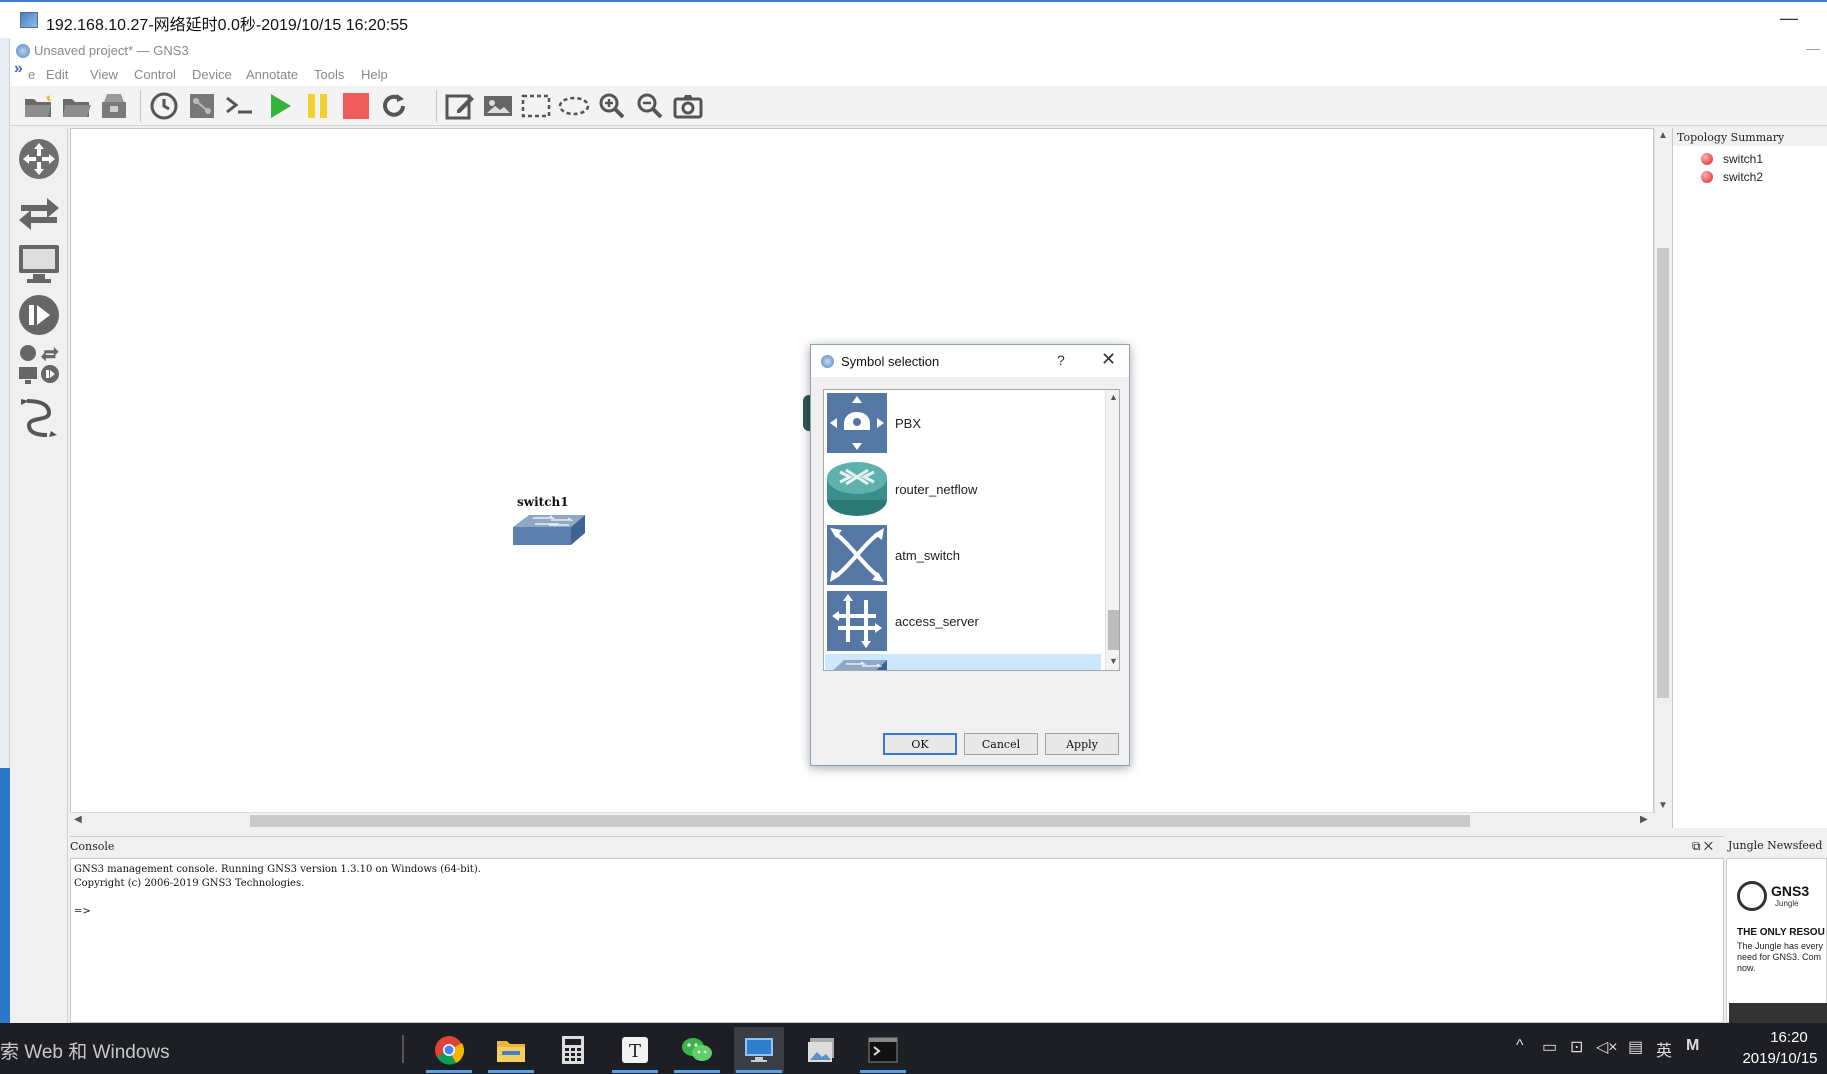  Describe the element at coordinates (1781, 932) in the screenshot. I see `jungle-headline: THE ONLY RESOU` at that location.